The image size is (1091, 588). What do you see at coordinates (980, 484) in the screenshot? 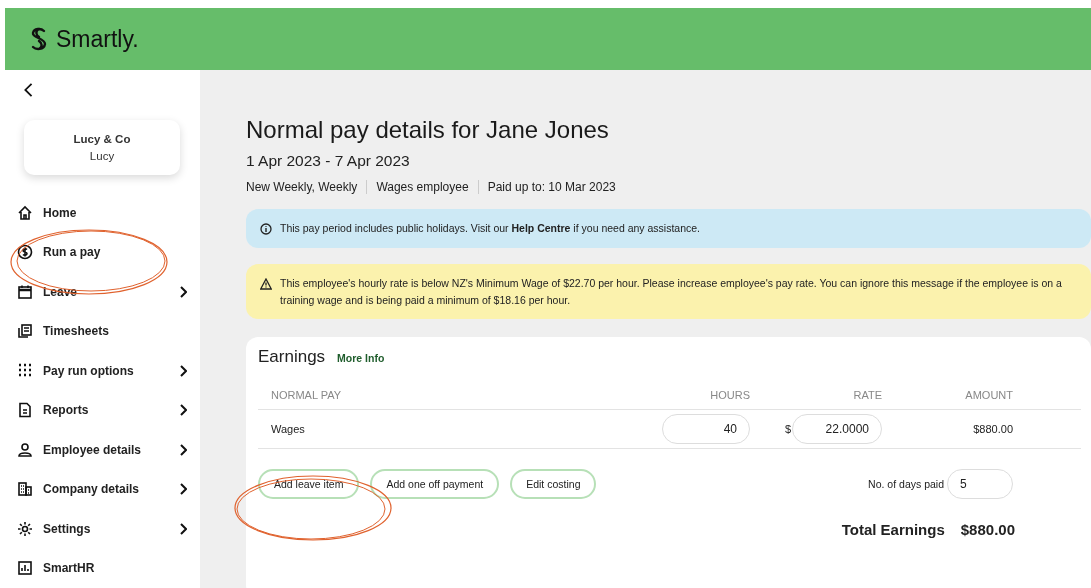
I see `days-field: 5` at bounding box center [980, 484].